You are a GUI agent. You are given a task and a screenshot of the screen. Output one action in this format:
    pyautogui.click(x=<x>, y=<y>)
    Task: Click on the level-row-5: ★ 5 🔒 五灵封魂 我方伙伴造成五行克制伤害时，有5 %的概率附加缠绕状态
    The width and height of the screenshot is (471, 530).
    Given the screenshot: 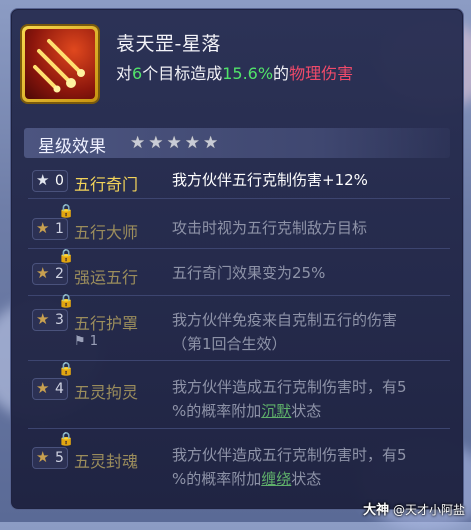 What is the action you would take?
    pyautogui.click(x=239, y=464)
    